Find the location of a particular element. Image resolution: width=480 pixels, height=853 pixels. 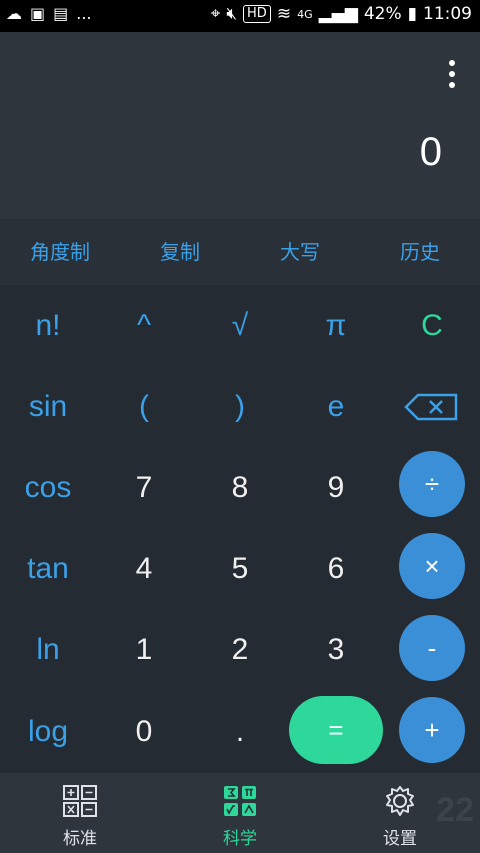

subtract-key: - is located at coordinates (432, 648).